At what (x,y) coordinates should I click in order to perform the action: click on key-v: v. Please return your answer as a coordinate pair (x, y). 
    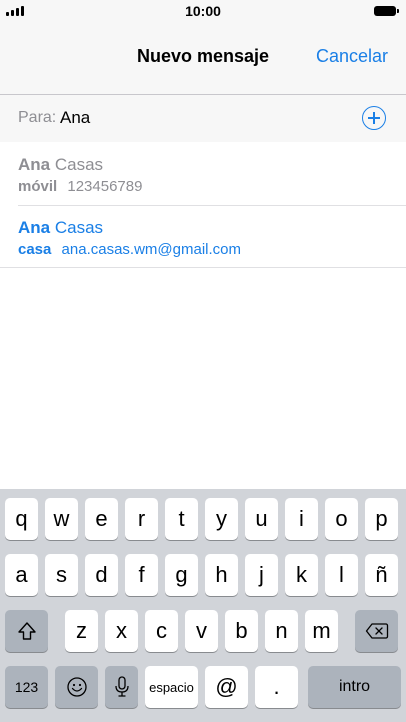
    Looking at the image, I should click on (201, 631).